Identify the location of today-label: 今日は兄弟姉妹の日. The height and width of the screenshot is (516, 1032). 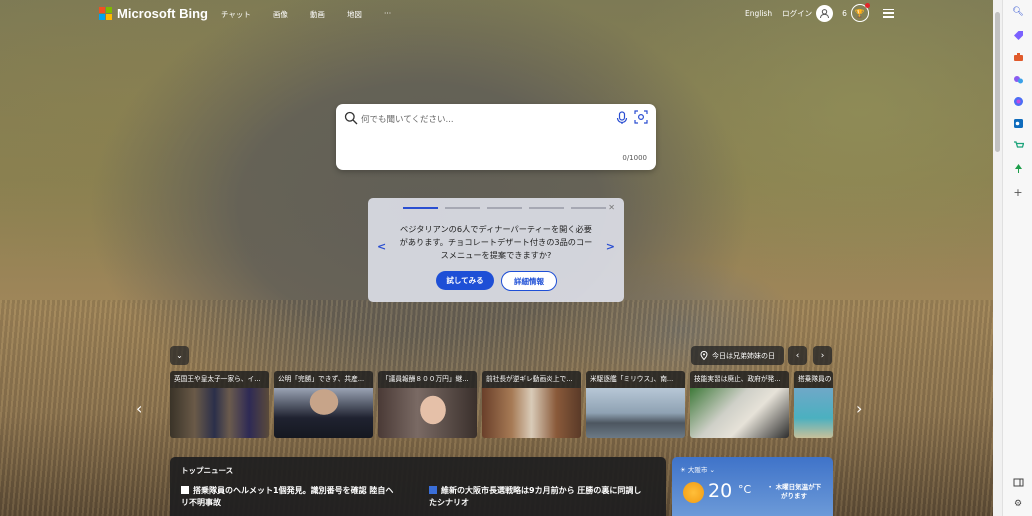
(743, 355).